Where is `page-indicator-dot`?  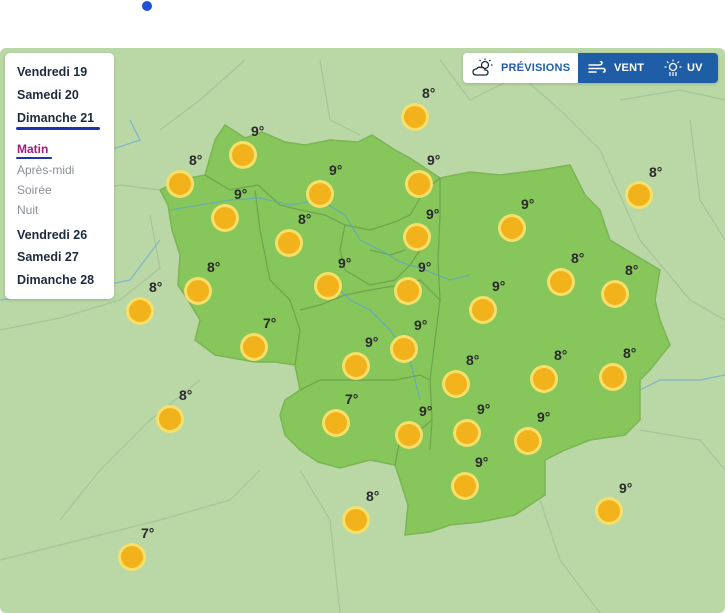 page-indicator-dot is located at coordinates (147, 6).